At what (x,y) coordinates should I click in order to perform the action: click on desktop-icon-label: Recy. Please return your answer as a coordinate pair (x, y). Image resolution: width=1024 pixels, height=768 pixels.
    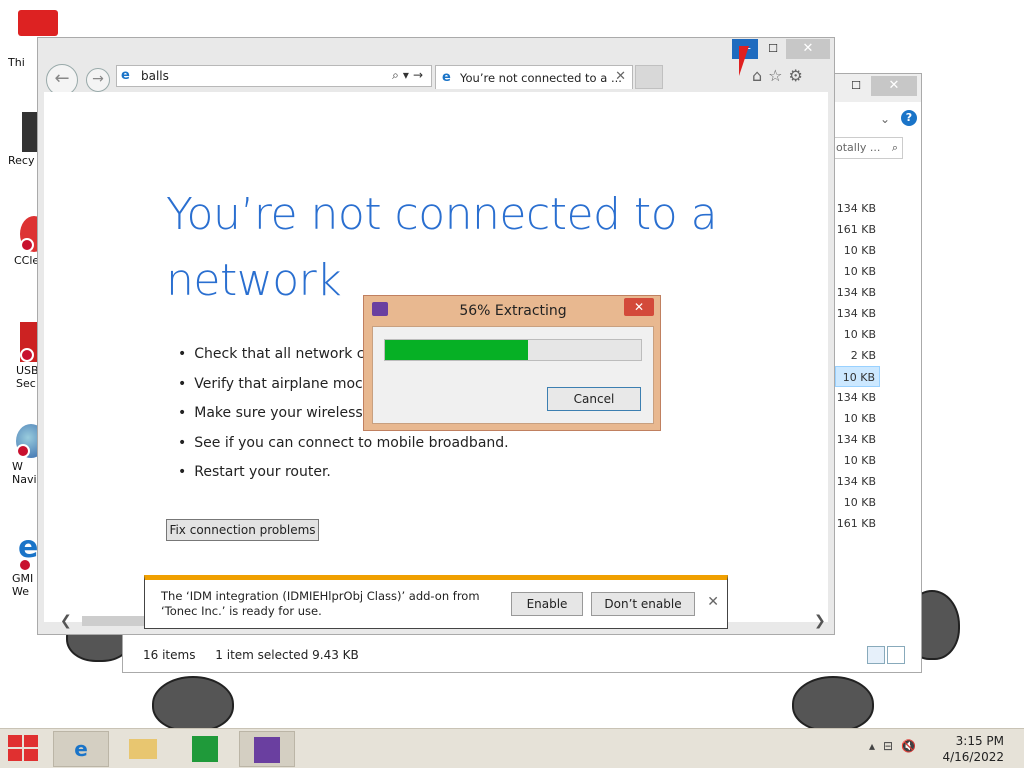
    Looking at the image, I should click on (21, 160).